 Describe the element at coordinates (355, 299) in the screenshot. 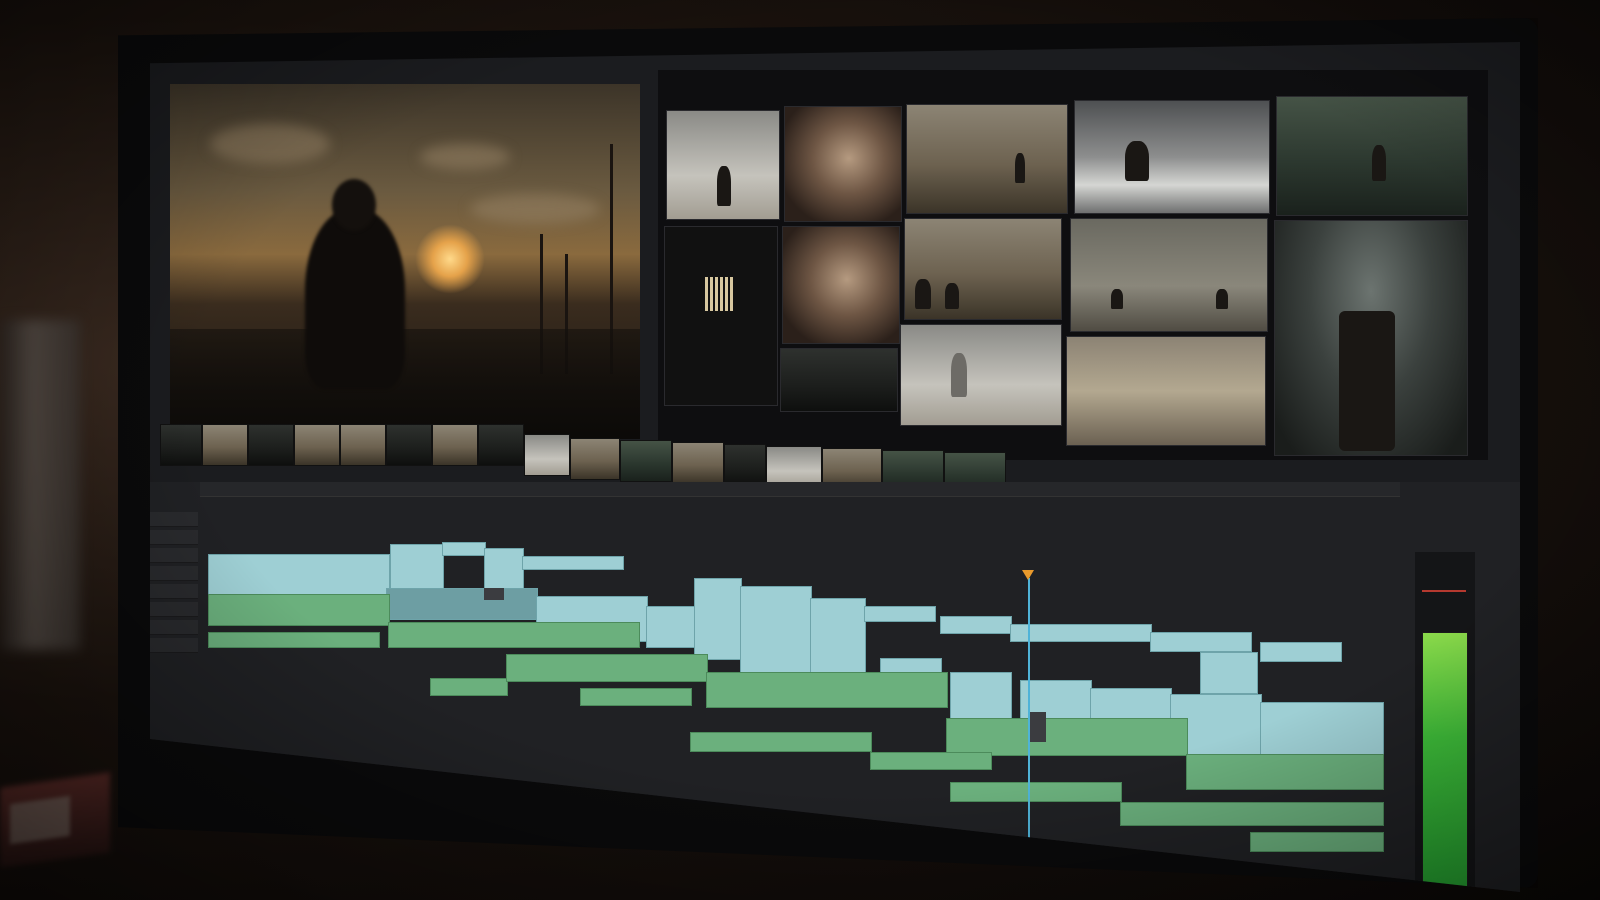

I see `viewer-silhouette` at that location.